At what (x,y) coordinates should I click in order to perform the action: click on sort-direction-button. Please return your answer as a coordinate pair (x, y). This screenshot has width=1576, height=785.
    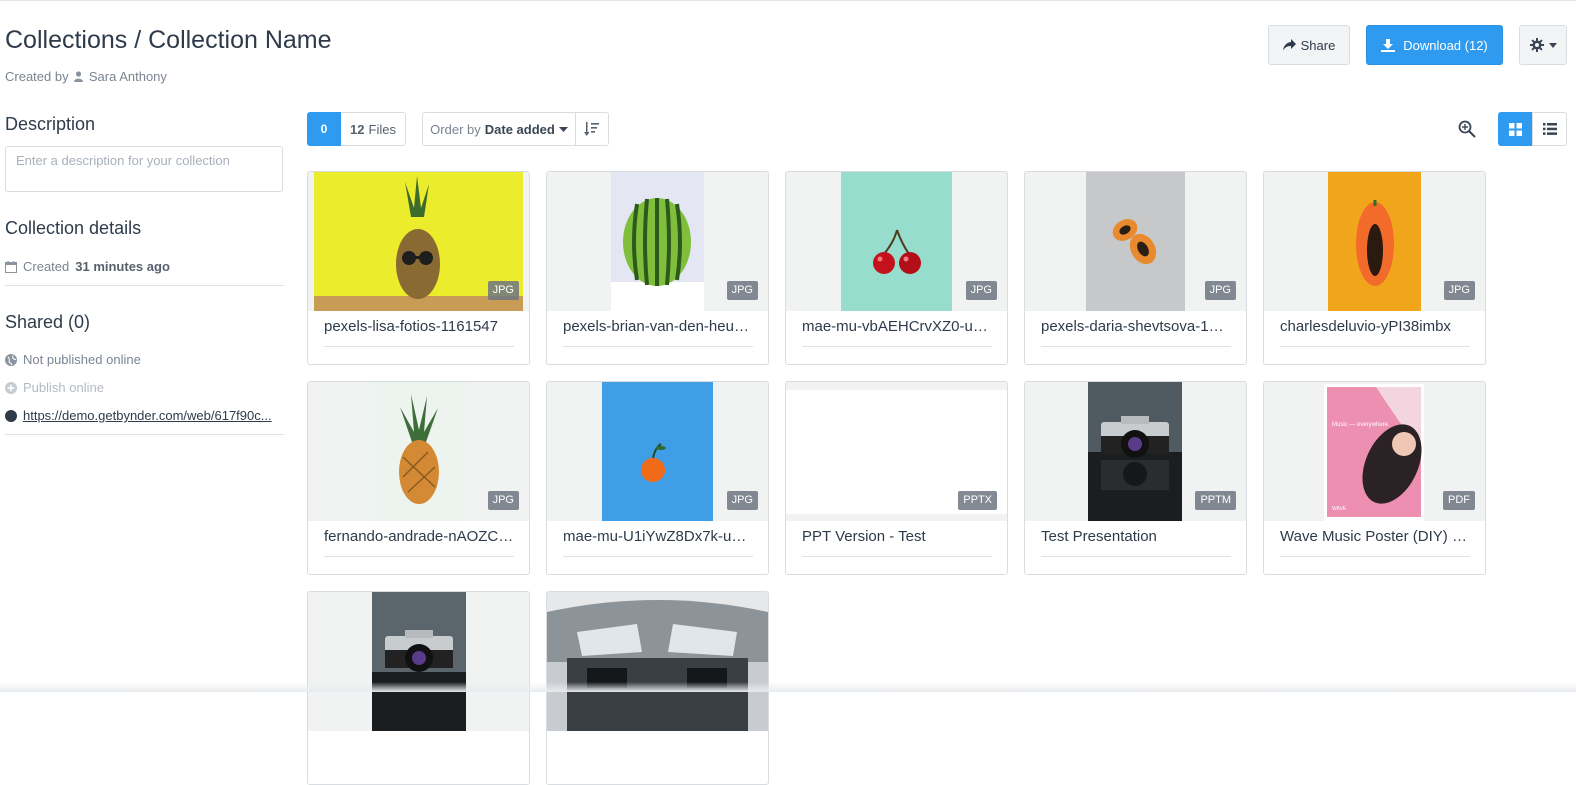
    Looking at the image, I should click on (592, 129).